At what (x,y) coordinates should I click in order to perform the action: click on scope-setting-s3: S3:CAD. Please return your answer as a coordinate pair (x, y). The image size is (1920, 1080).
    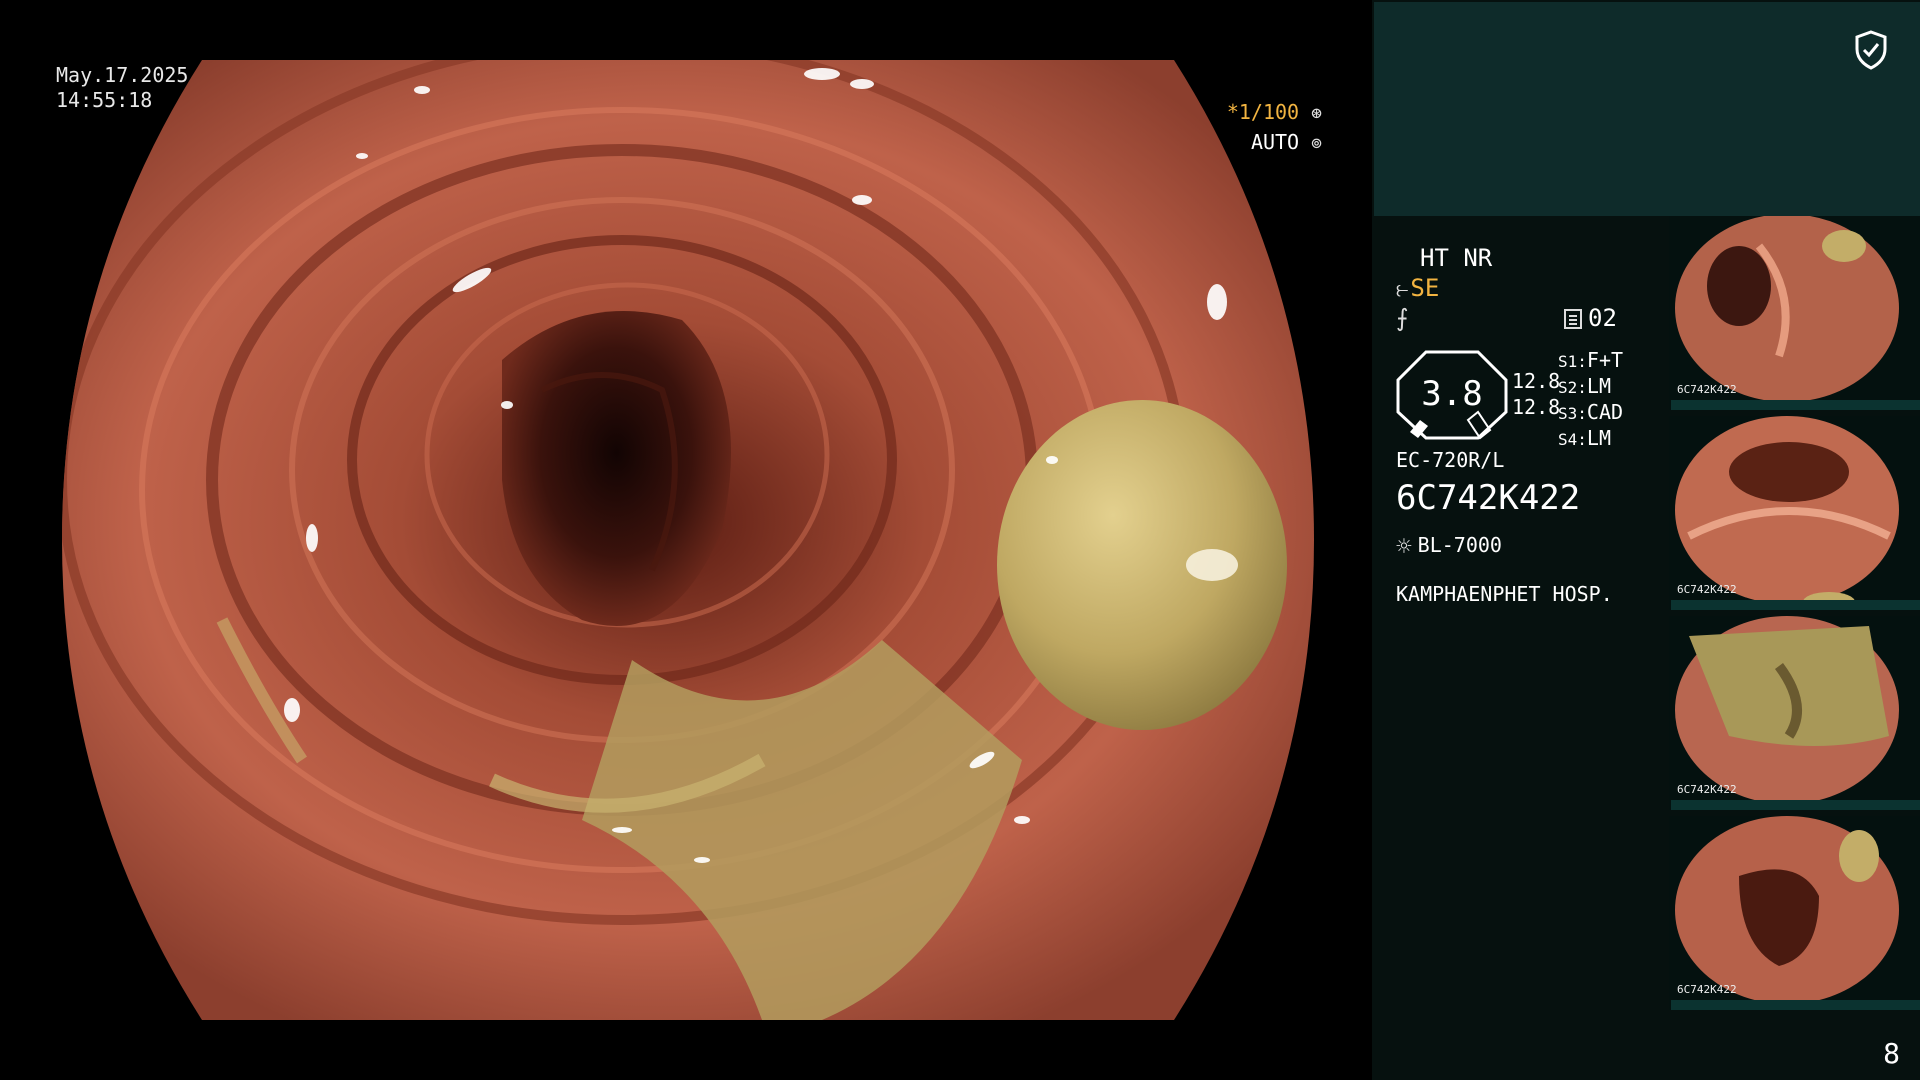
    Looking at the image, I should click on (1591, 412).